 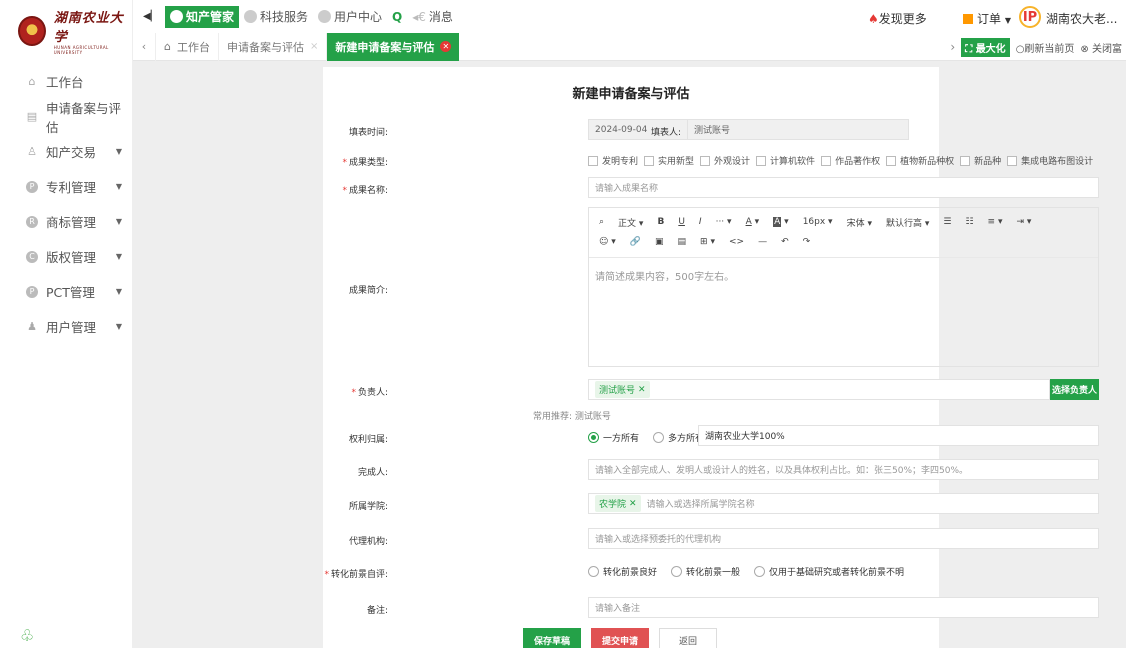 What do you see at coordinates (1074, 389) in the screenshot?
I see `select-leader-button: 选择负责人` at bounding box center [1074, 389].